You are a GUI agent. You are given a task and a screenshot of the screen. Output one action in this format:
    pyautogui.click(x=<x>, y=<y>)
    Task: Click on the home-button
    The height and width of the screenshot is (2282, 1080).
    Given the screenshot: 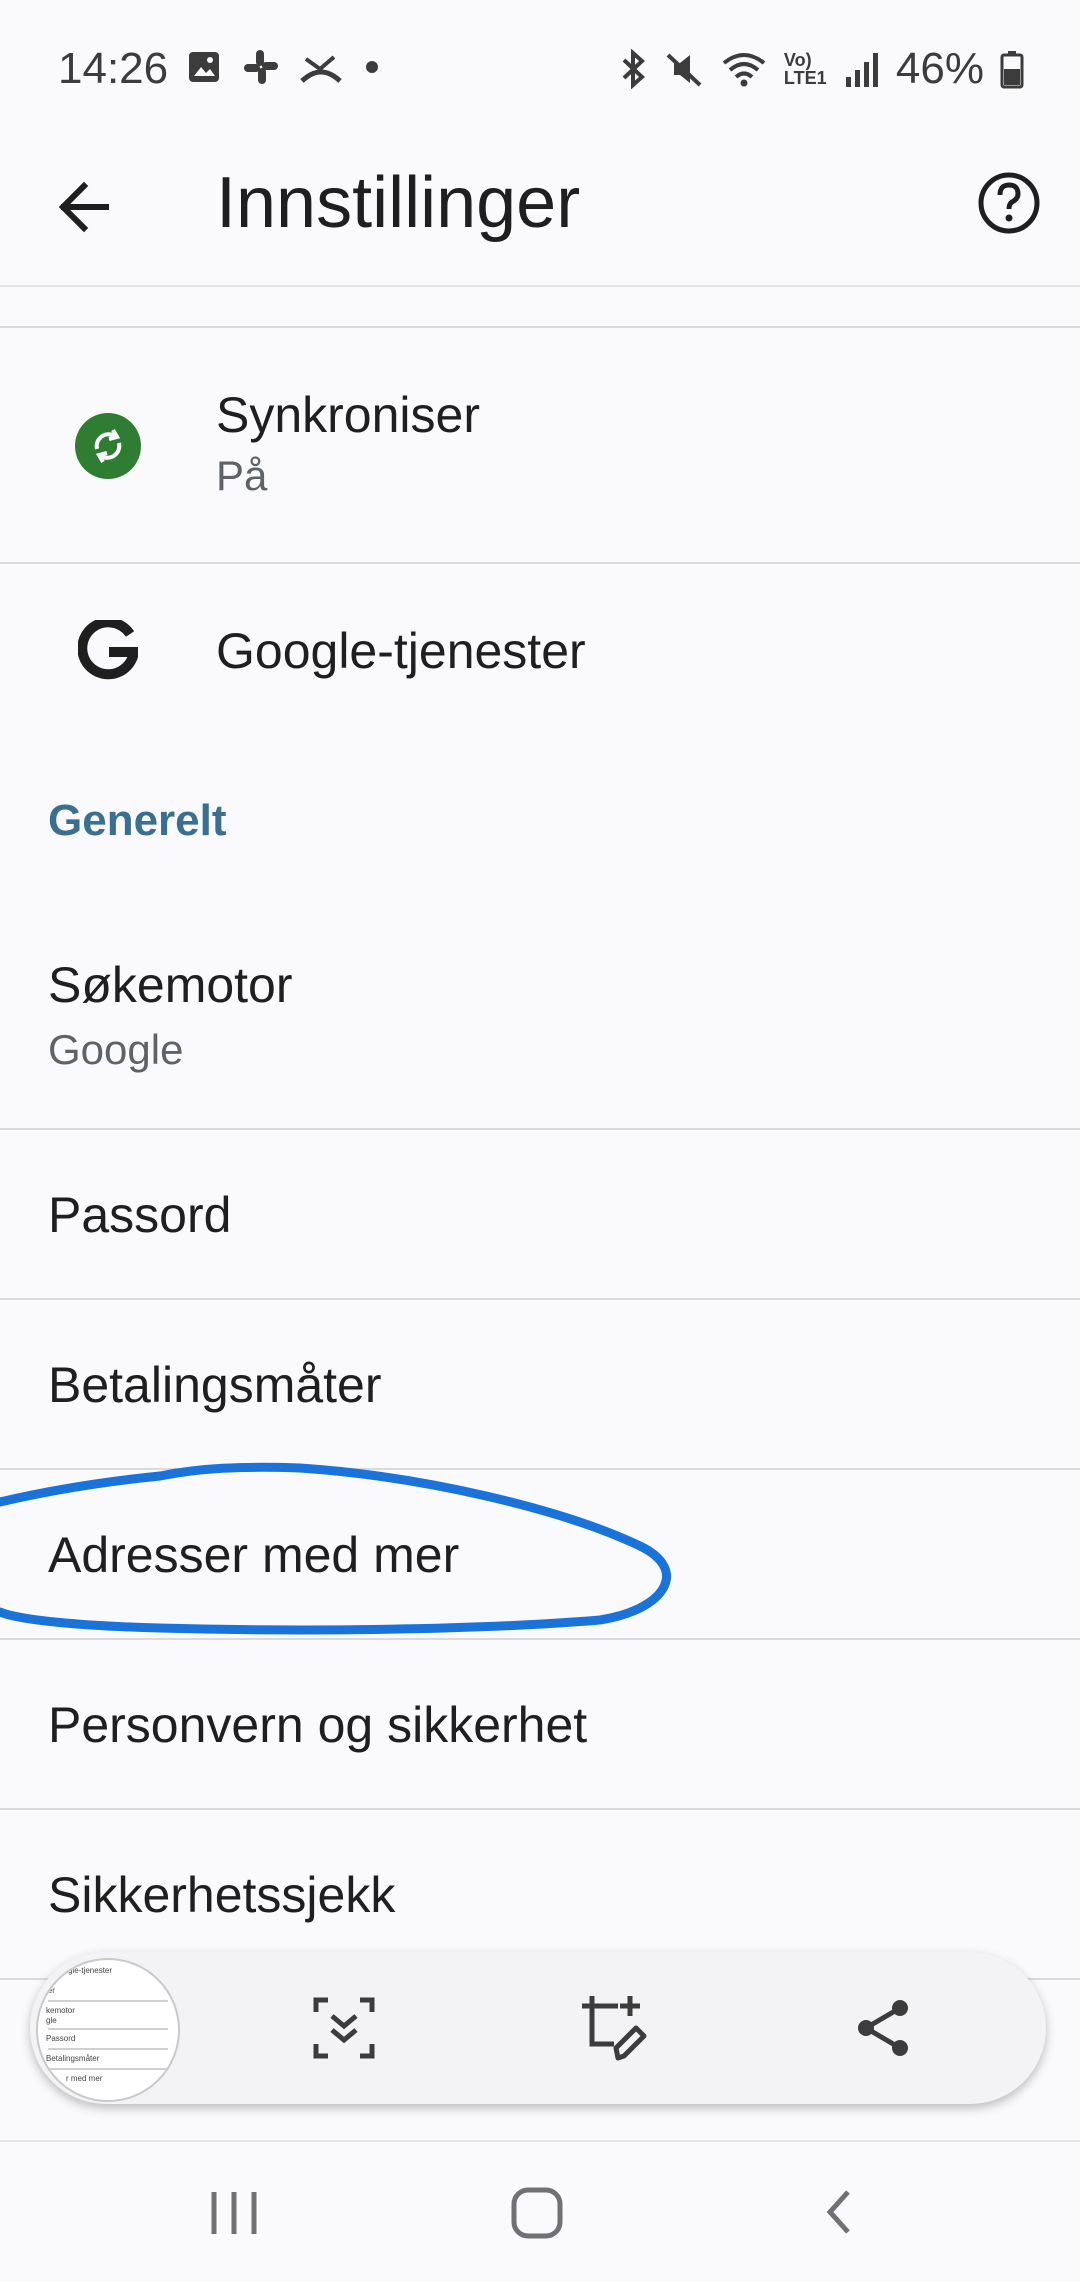 What is the action you would take?
    pyautogui.click(x=538, y=2212)
    